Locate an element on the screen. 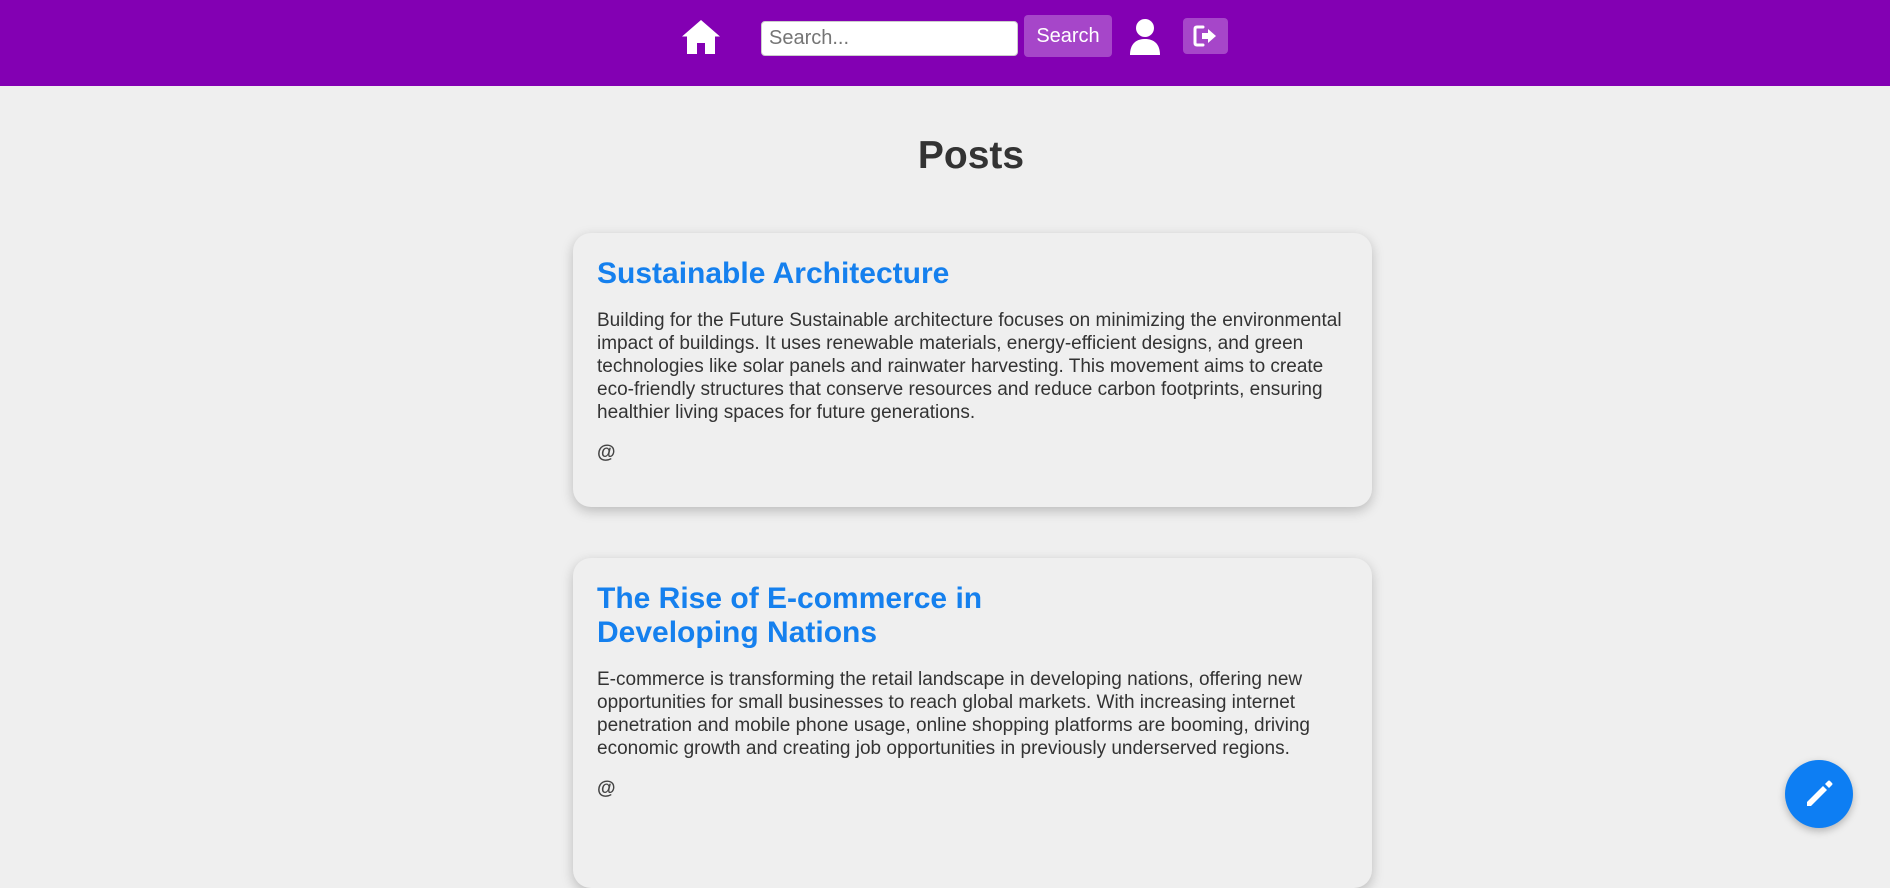 Image resolution: width=1890 pixels, height=888 pixels. sign-out-icon is located at coordinates (1204, 36).